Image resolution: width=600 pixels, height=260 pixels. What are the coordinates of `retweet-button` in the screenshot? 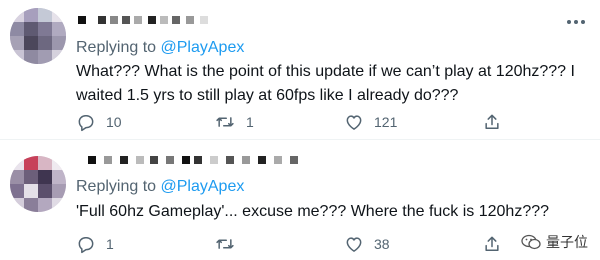 It's located at (230, 244).